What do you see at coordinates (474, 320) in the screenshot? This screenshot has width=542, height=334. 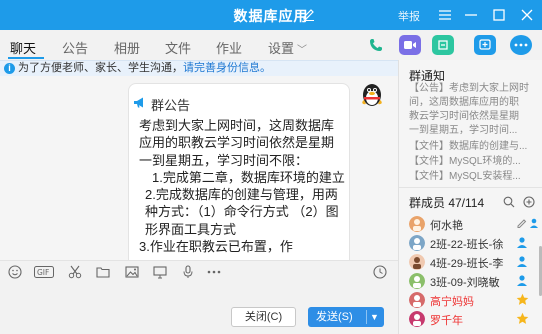 I see `member-row: 罗千年` at bounding box center [474, 320].